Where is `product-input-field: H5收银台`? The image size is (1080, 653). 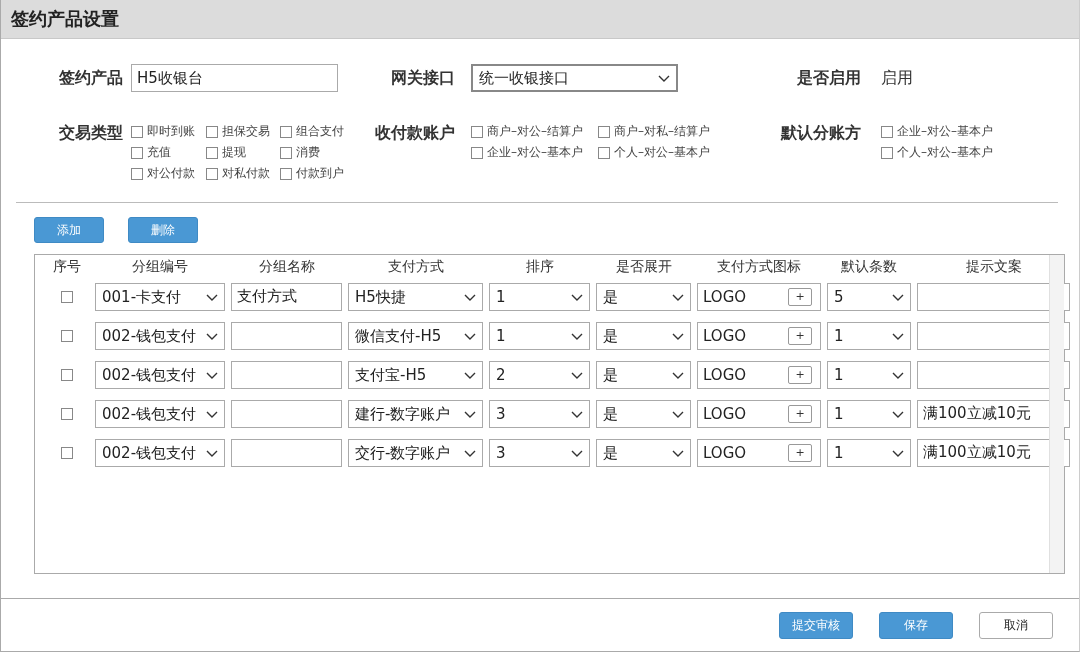 product-input-field: H5收银台 is located at coordinates (234, 78).